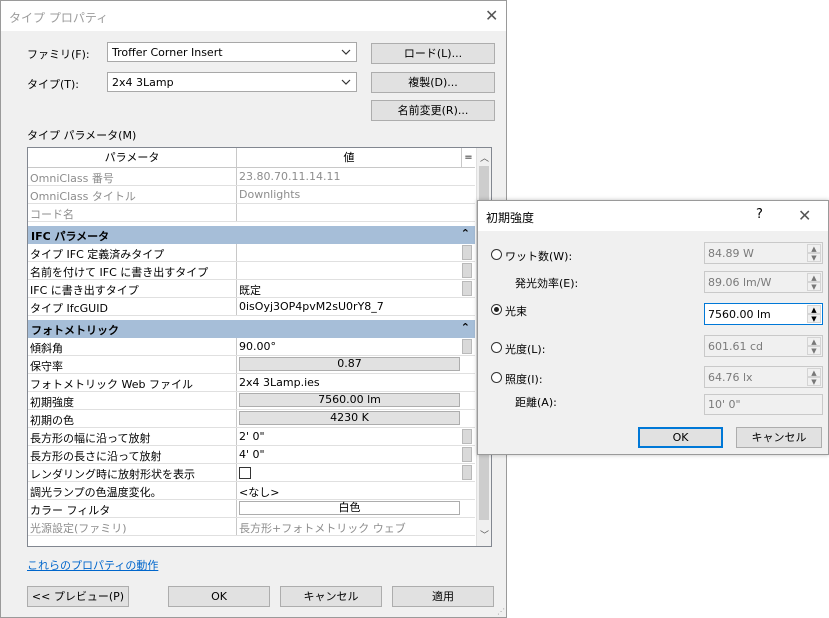  I want to click on show-shape-checkbox, so click(245, 473).